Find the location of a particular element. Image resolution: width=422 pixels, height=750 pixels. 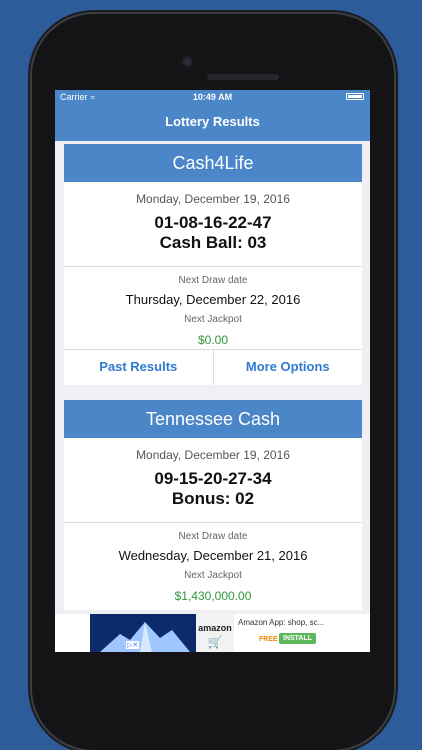

adchoices-icon: ▷✕ is located at coordinates (133, 645).